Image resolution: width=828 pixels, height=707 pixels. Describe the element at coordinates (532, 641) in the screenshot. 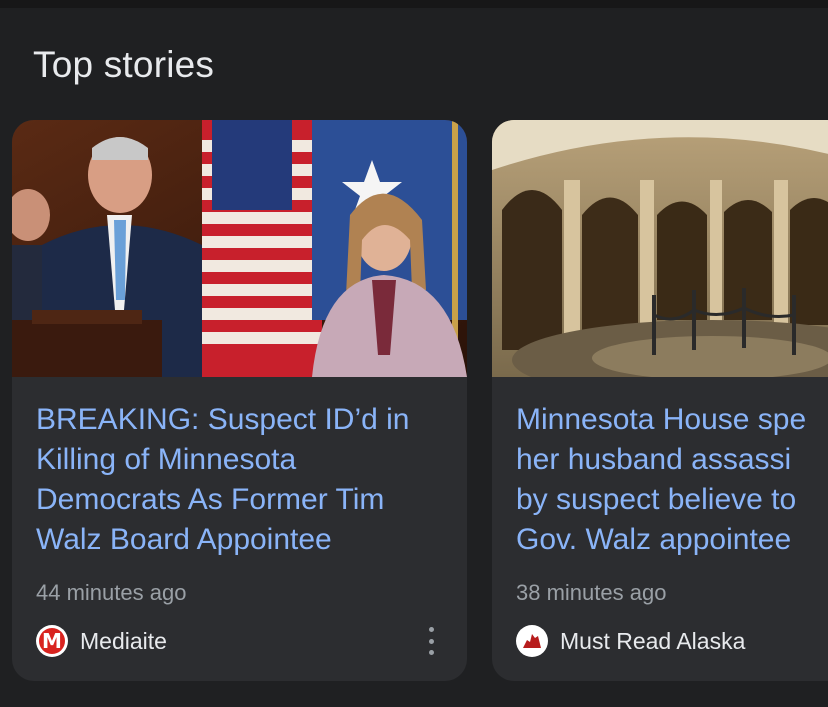

I see `must-read-alaska-logo-icon` at that location.